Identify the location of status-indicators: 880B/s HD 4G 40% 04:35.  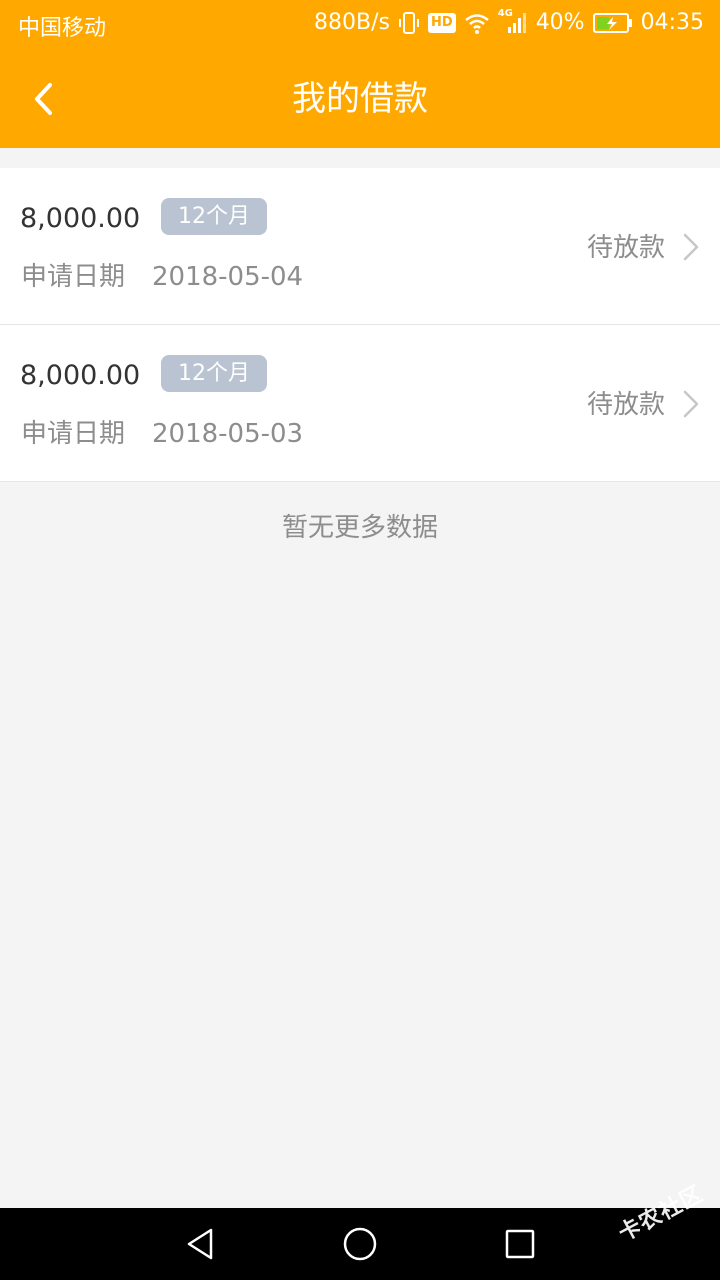
(509, 22).